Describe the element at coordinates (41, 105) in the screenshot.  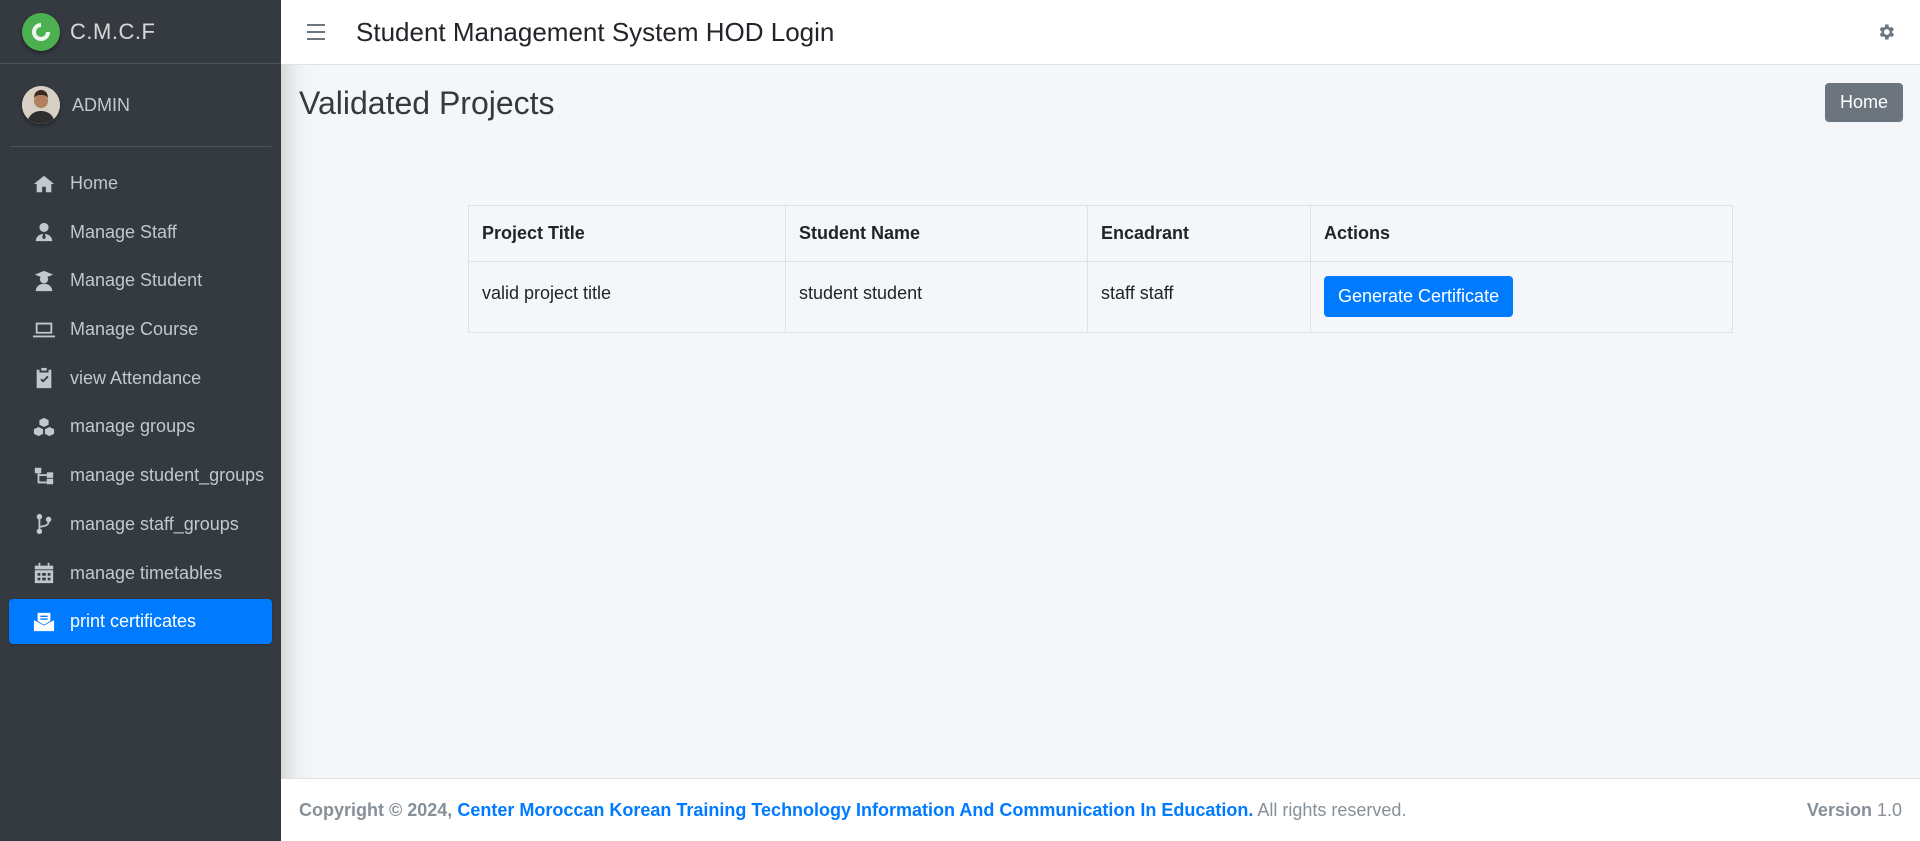
I see `avatar` at that location.